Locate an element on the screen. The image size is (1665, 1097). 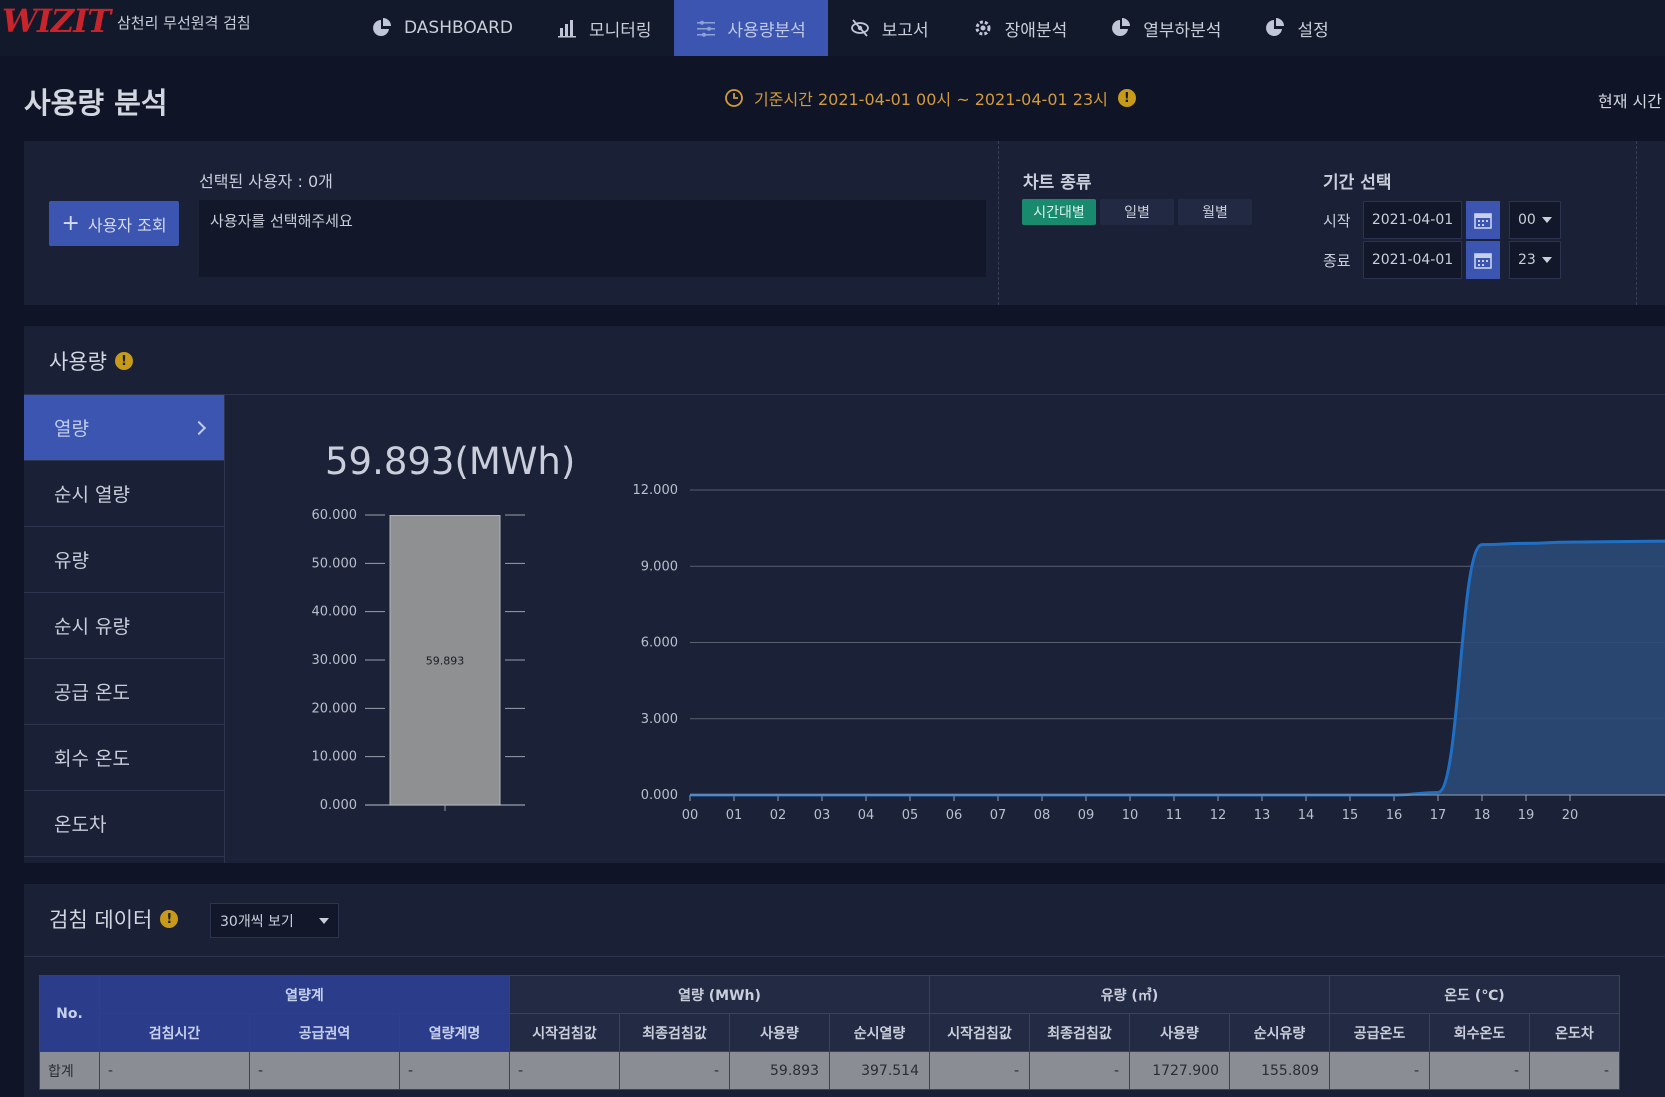
x-tick-label: 01 is located at coordinates (734, 815).